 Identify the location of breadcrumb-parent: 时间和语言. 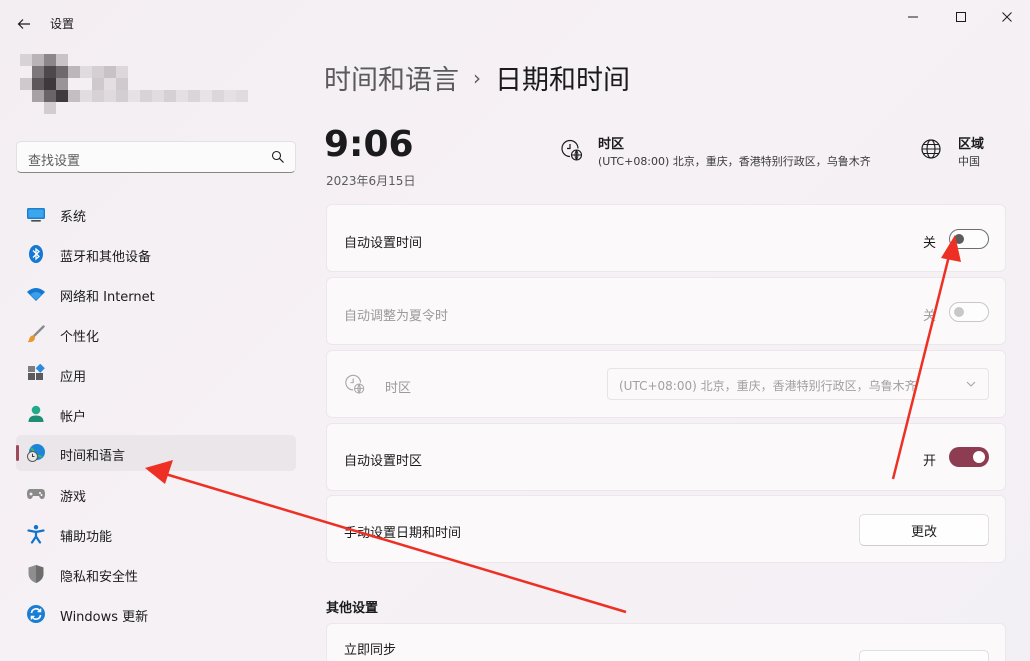
(391, 77).